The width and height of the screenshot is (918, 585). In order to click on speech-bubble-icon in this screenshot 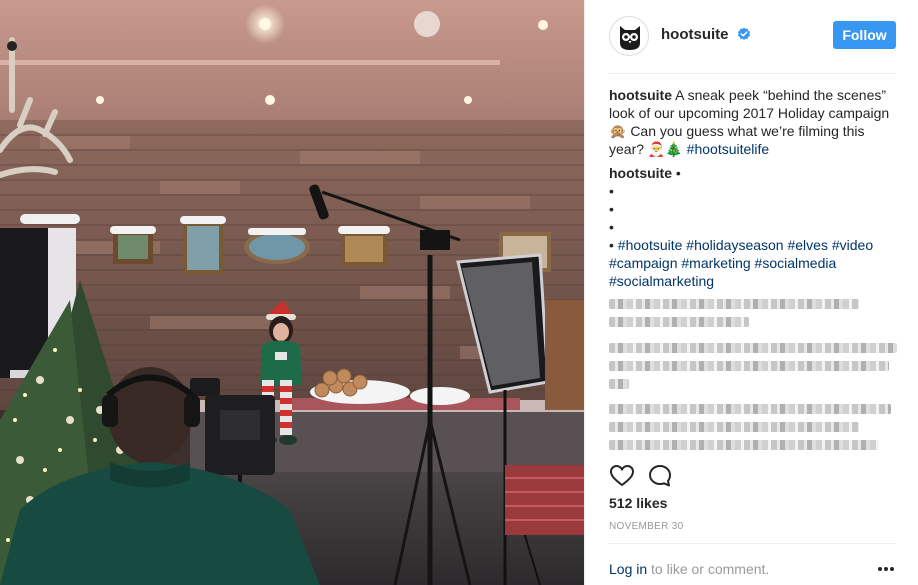, I will do `click(660, 476)`.